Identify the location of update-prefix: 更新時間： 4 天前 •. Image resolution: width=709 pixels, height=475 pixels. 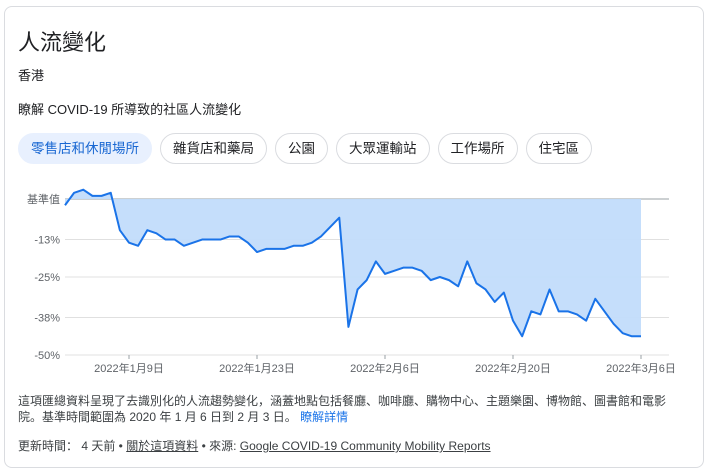
(72, 446).